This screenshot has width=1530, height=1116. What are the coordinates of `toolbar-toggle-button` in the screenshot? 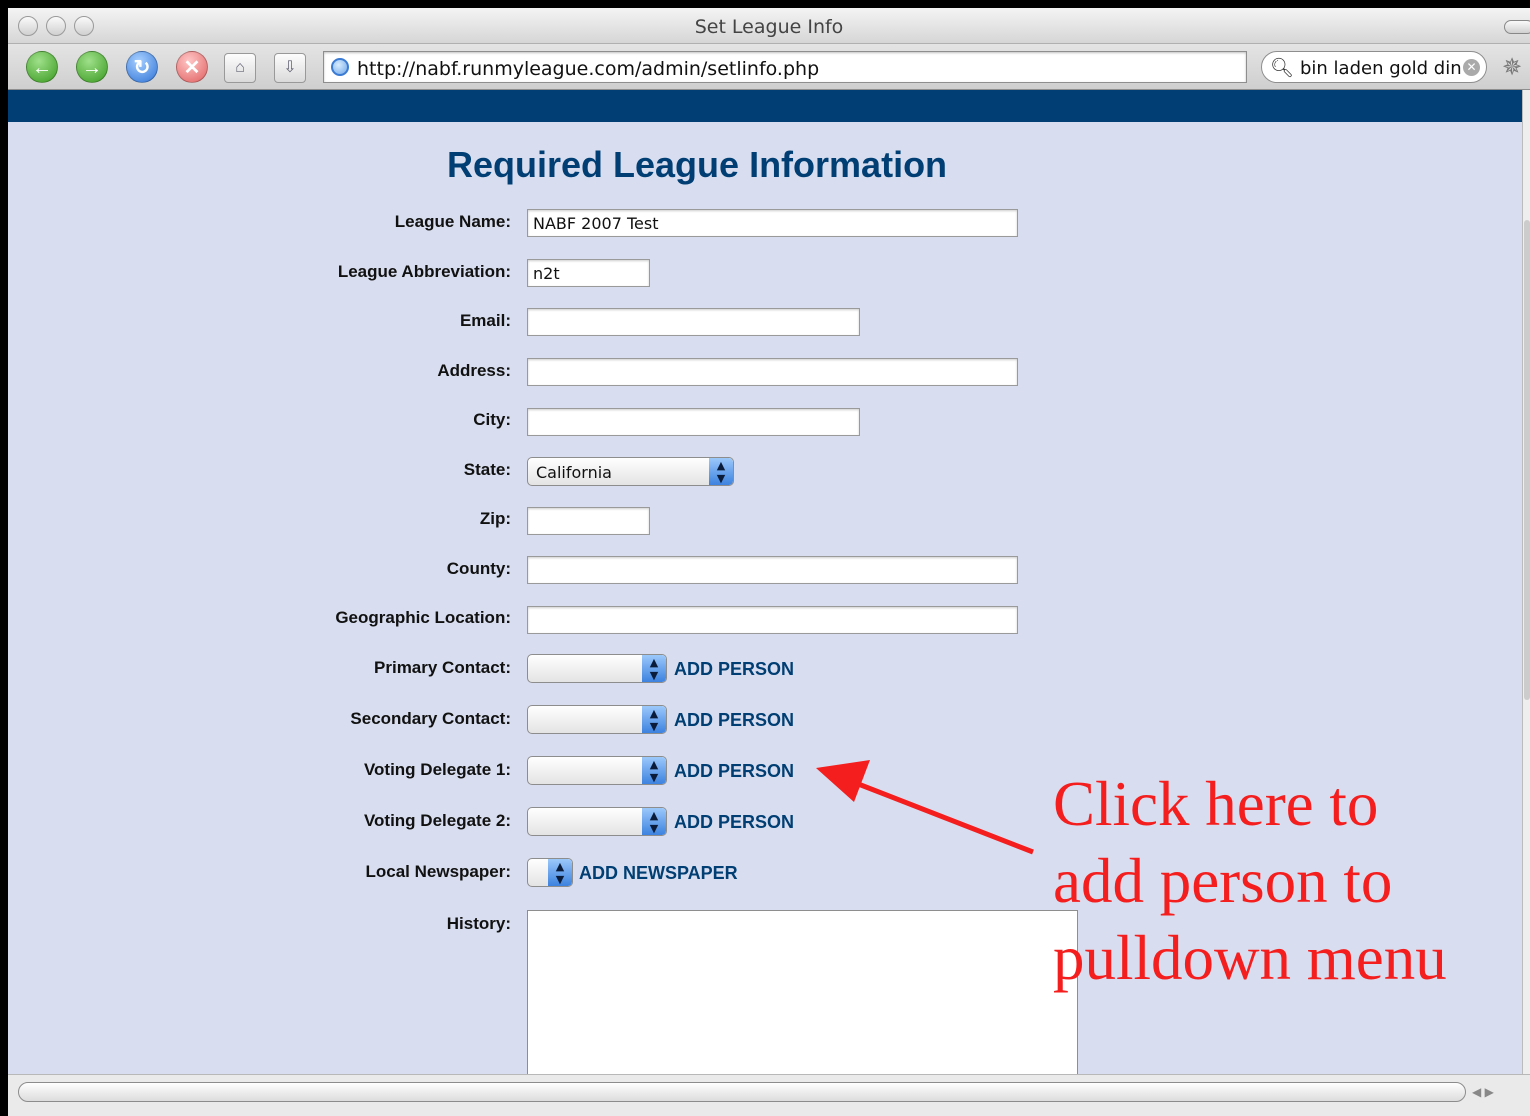 It's located at (1517, 27).